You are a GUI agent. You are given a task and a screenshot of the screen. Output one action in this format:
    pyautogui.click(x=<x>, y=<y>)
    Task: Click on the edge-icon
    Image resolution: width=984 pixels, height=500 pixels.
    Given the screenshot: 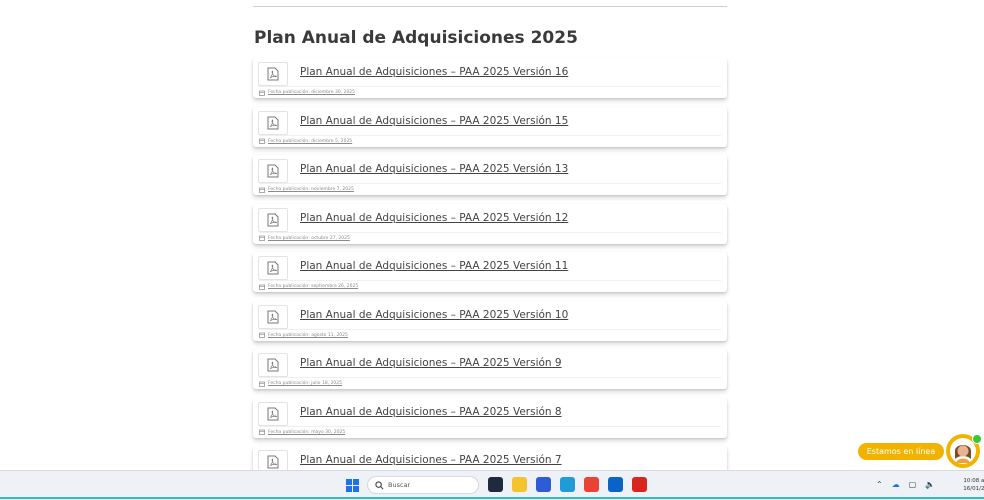 What is the action you would take?
    pyautogui.click(x=567, y=484)
    